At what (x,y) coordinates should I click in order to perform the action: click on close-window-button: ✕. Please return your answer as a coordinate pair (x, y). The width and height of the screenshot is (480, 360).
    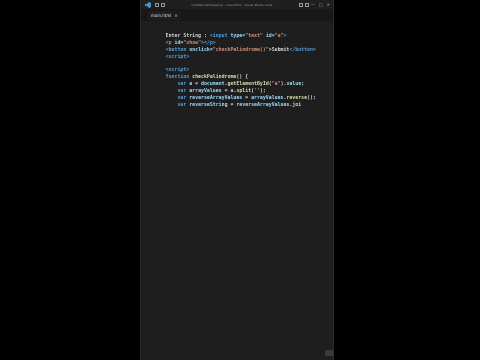
    Looking at the image, I should click on (328, 4).